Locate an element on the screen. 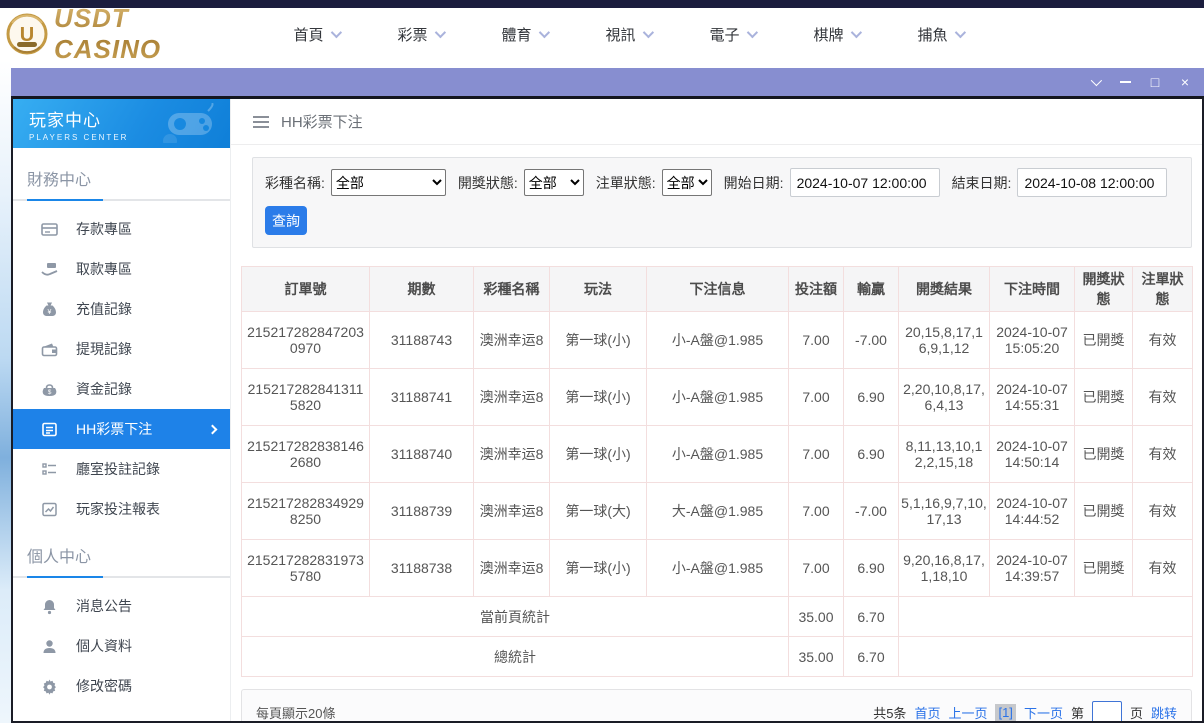  hamburger-icon is located at coordinates (261, 121).